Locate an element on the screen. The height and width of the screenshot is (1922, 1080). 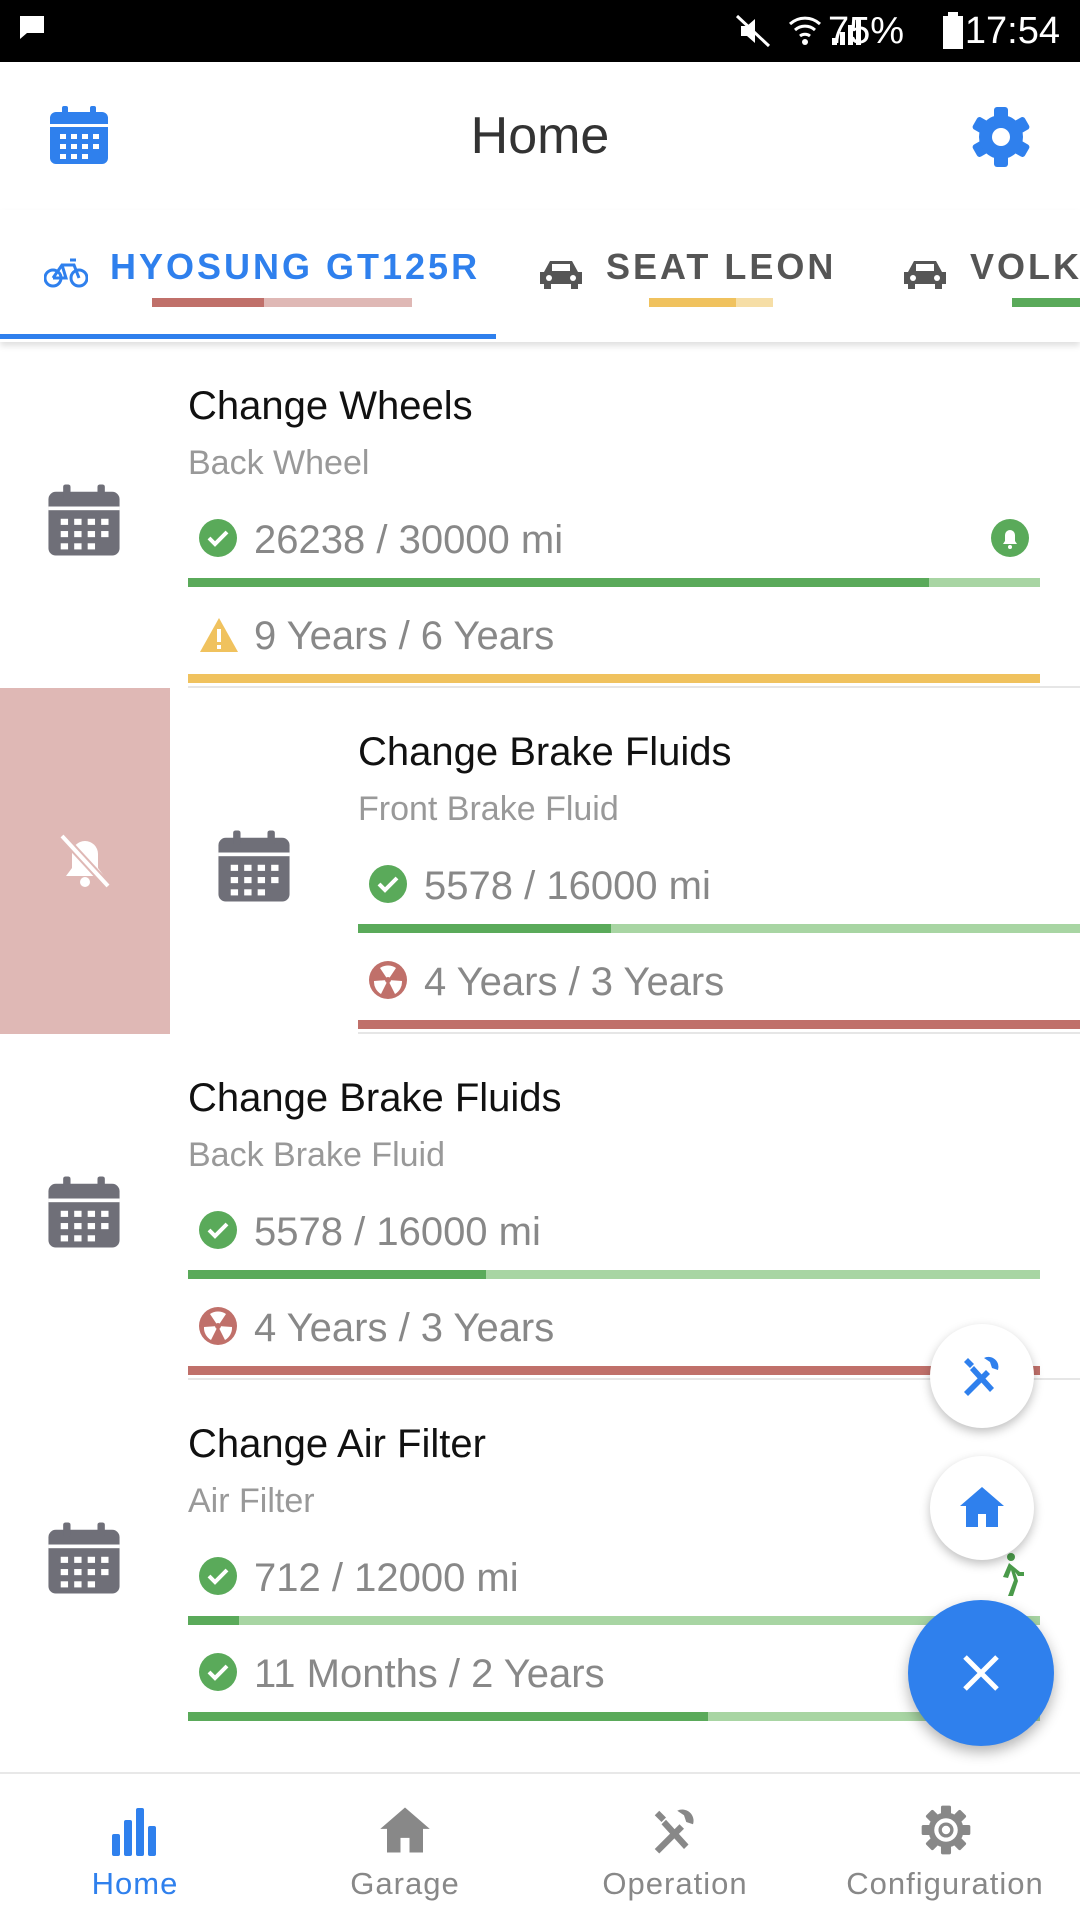
item-subtitle: Back Wheel is located at coordinates (279, 463).